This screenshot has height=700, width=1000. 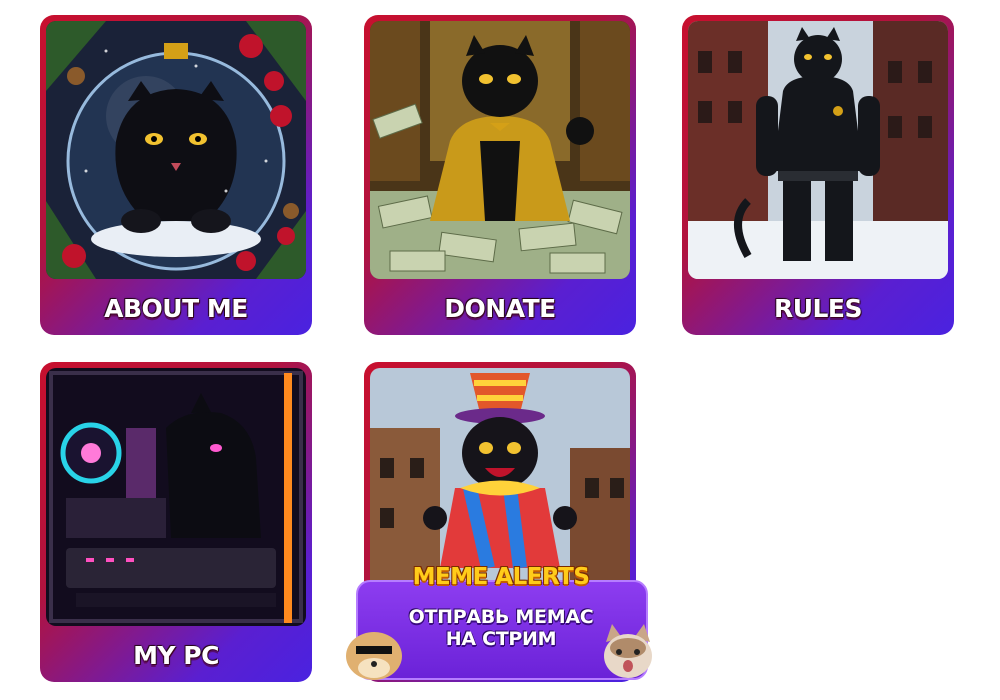 What do you see at coordinates (176, 308) in the screenshot?
I see `panel-label: ABOUT ME` at bounding box center [176, 308].